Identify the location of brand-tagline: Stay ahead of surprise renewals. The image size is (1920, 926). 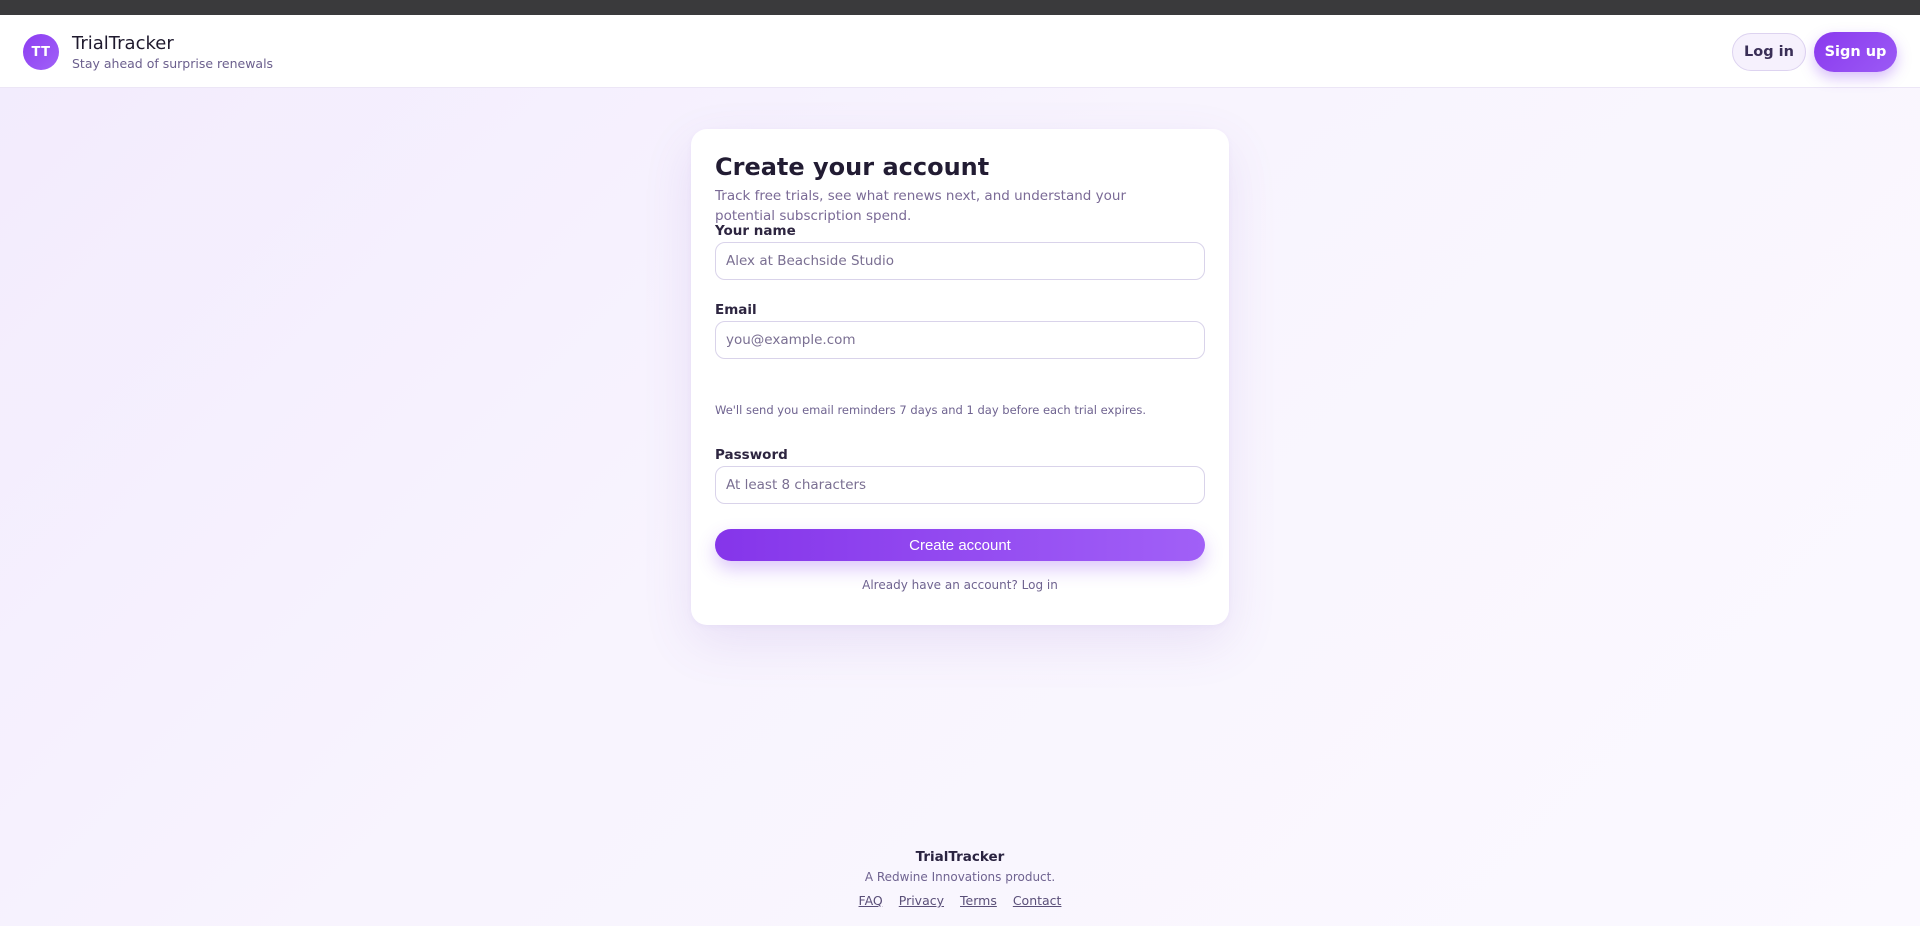
(173, 63).